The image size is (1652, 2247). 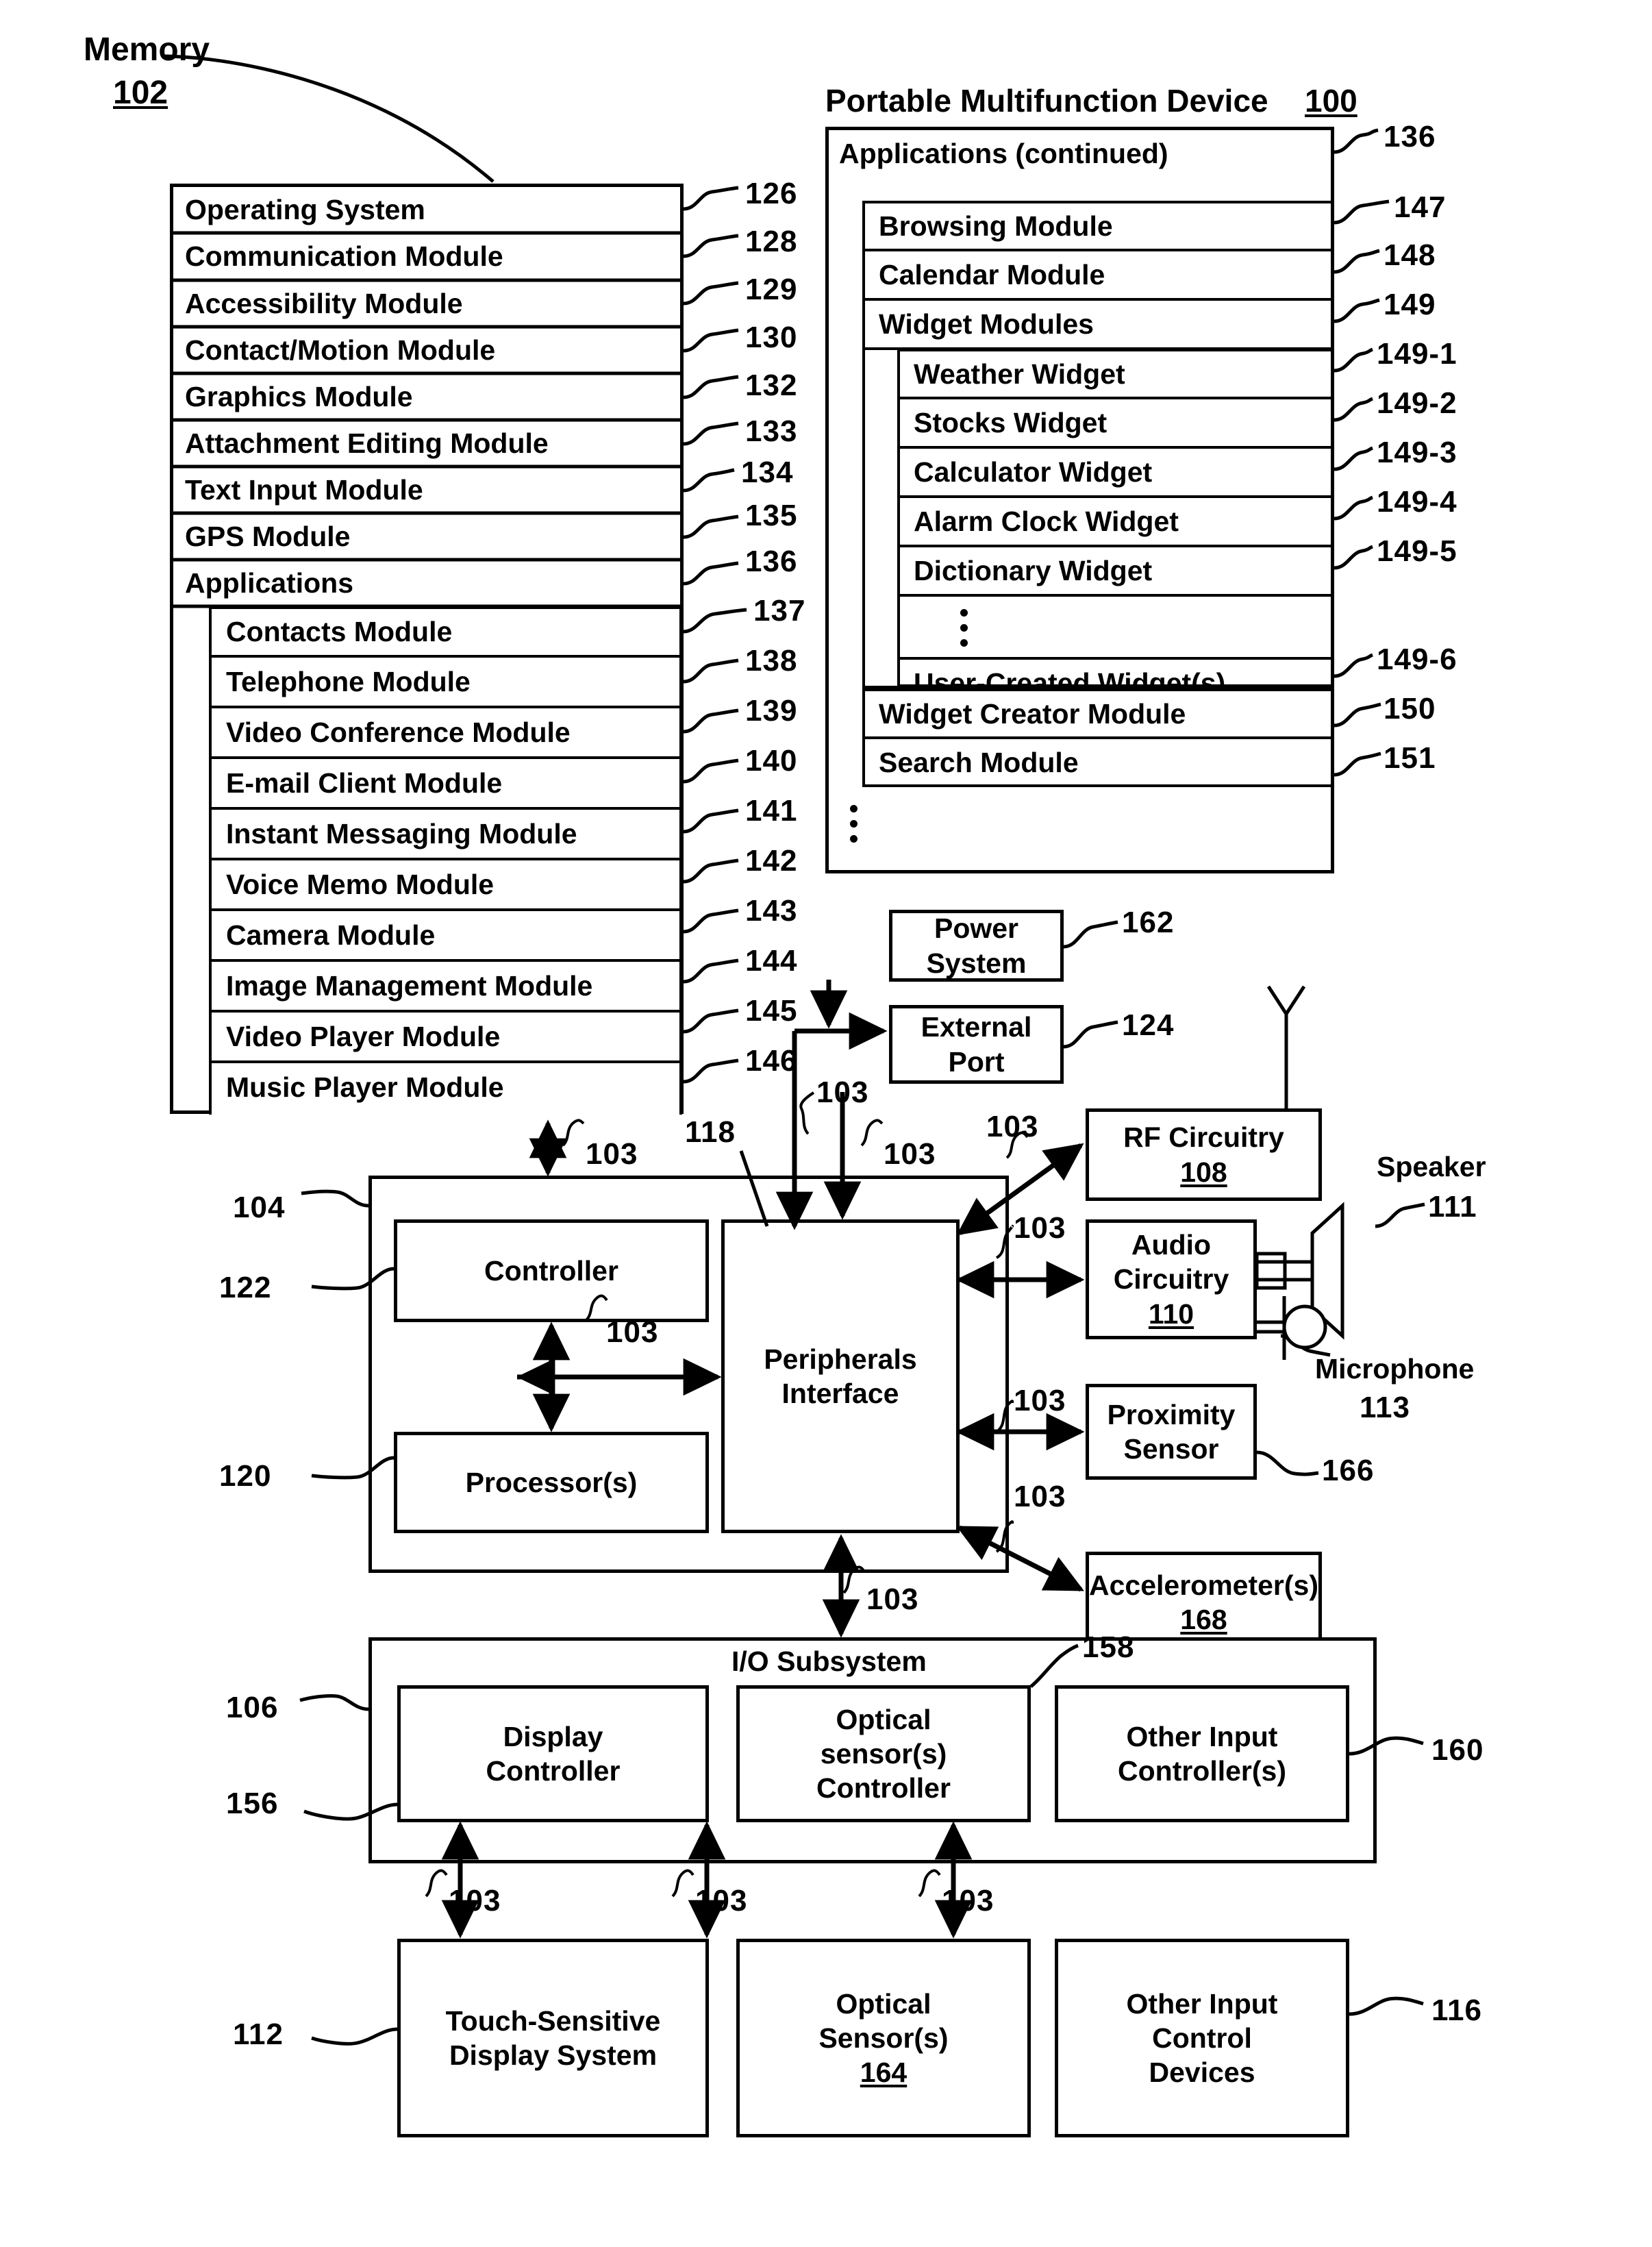 I want to click on application-item-label: Video Conference Module, so click(x=398, y=732).